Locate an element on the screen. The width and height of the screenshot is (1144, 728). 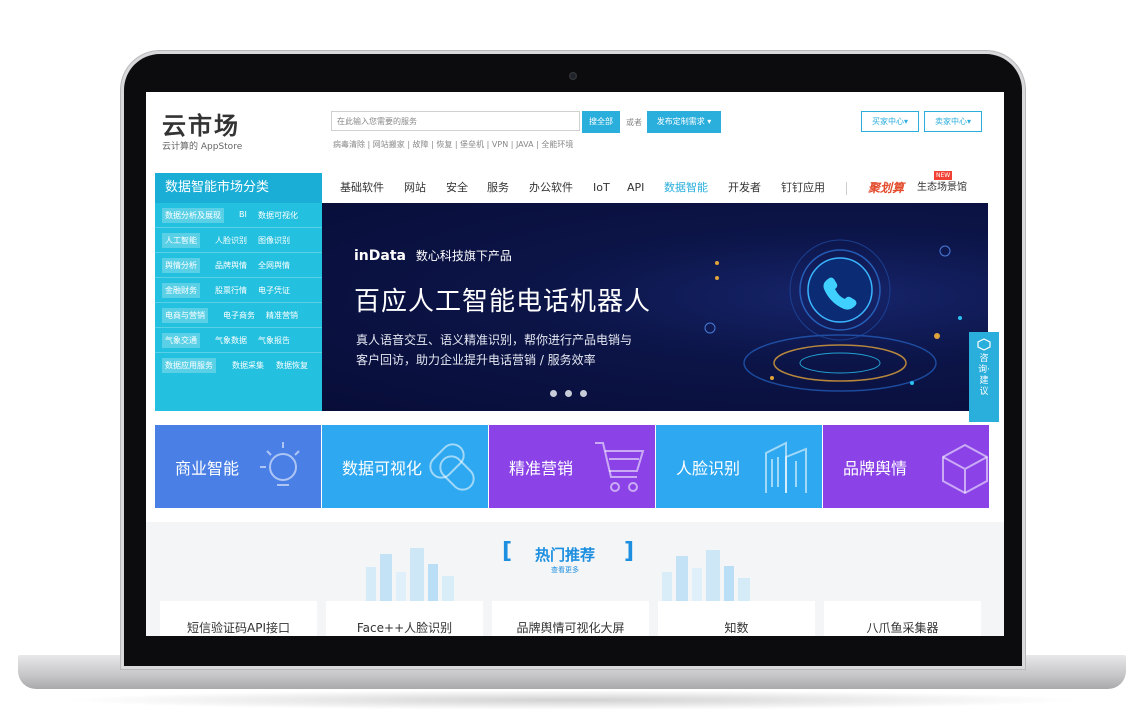
sidebar-row: 数据应用服务 数据采集 数据恢复 is located at coordinates (238, 365).